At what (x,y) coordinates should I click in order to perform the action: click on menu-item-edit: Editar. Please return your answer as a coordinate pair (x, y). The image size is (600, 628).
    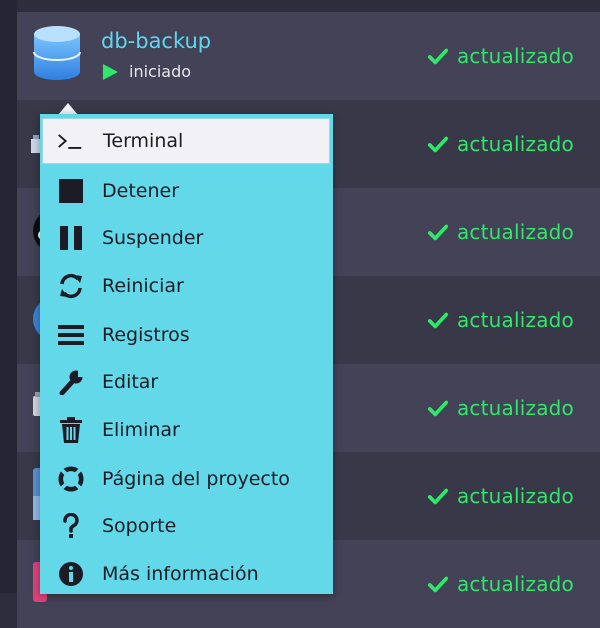
    Looking at the image, I should click on (186, 382).